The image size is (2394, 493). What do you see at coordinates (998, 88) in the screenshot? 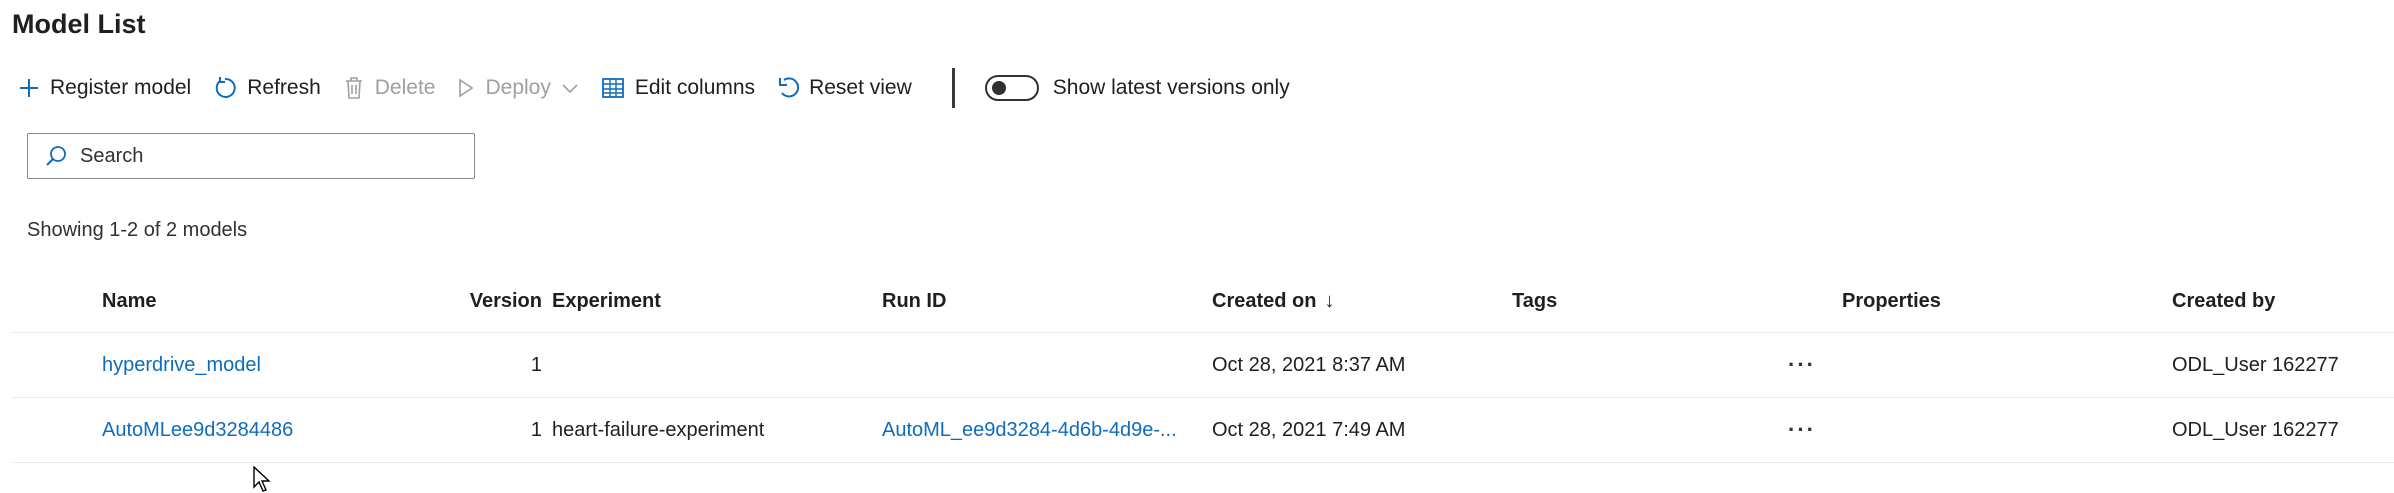
I see `toggle-knob` at bounding box center [998, 88].